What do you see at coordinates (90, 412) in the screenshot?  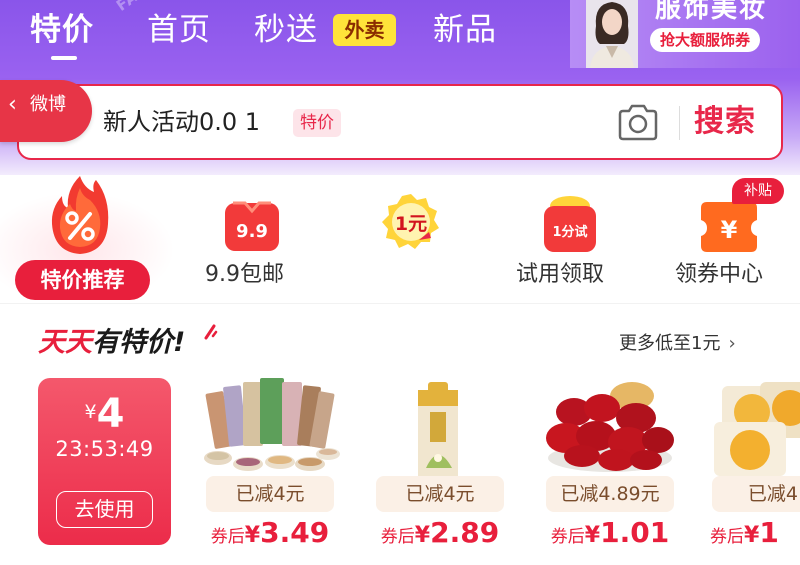 I see `coupon-currency: ¥` at bounding box center [90, 412].